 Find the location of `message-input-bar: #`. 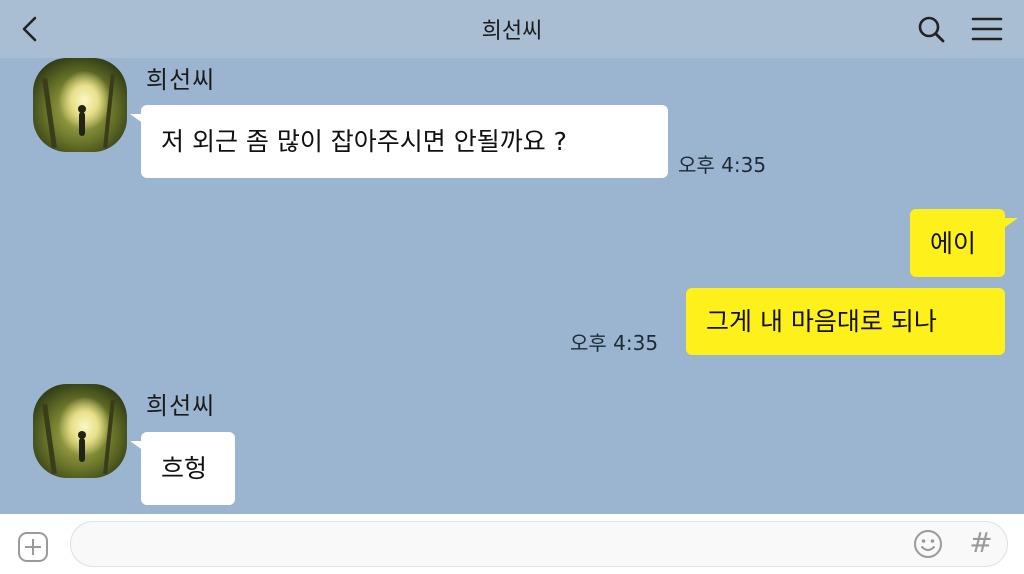

message-input-bar: # is located at coordinates (512, 544).